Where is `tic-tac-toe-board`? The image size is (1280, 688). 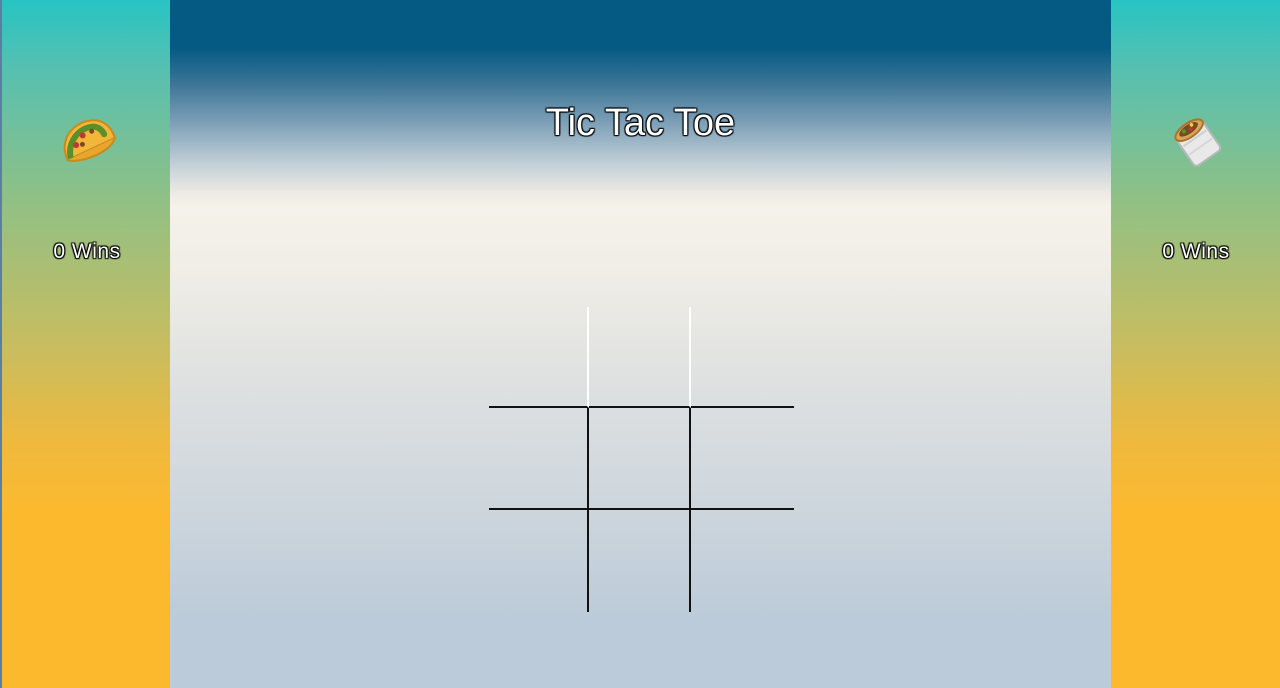 tic-tac-toe-board is located at coordinates (641, 459).